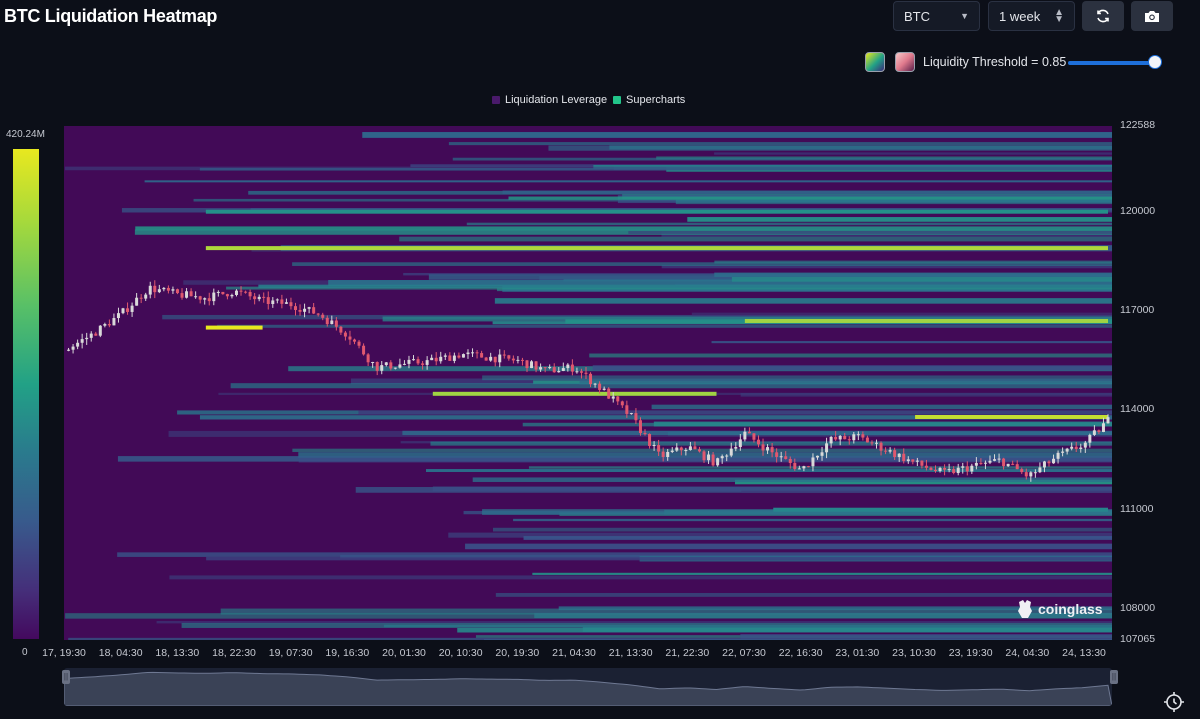 The image size is (1200, 719). Describe the element at coordinates (936, 16) in the screenshot. I see `symbol-select: BTC ▼` at that location.